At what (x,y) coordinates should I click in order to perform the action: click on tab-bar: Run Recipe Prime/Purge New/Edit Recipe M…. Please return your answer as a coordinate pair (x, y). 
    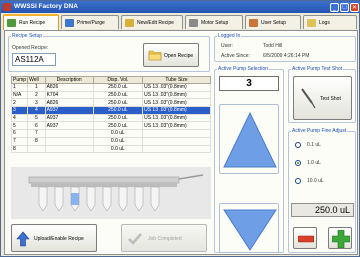
    Looking at the image, I should click on (181, 22).